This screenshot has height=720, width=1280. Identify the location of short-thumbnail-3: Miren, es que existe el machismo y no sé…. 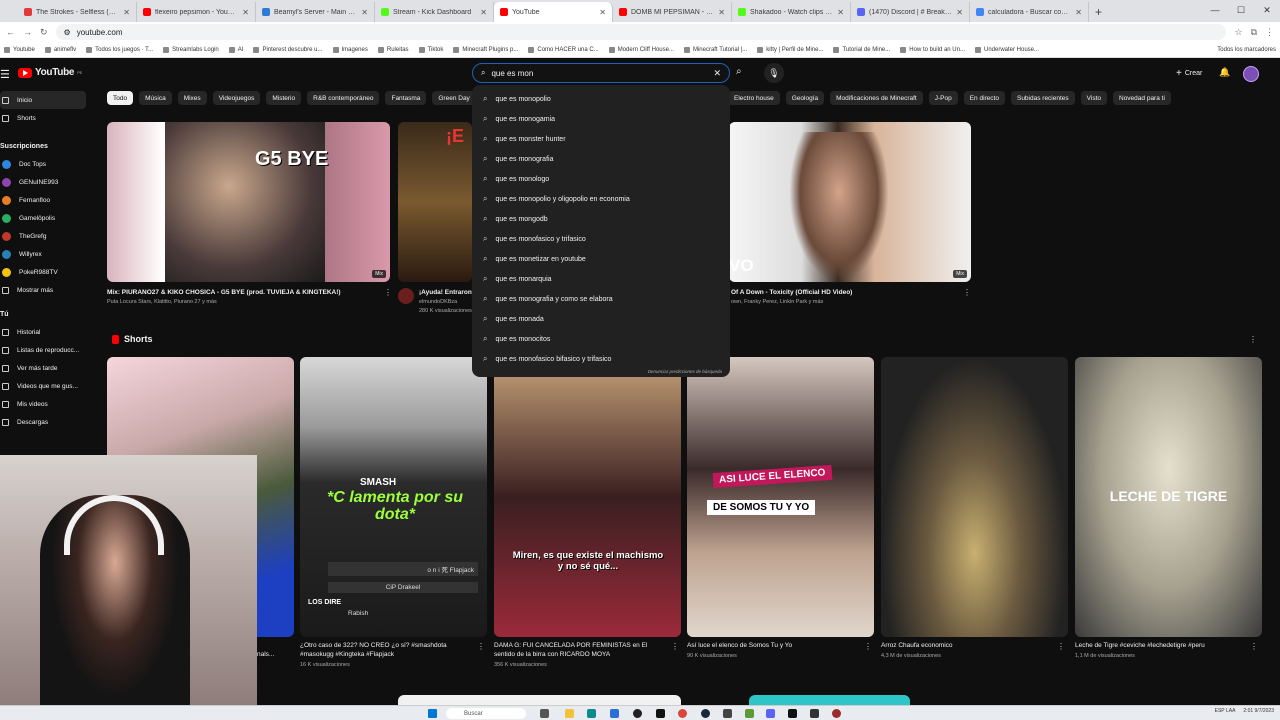
(587, 497).